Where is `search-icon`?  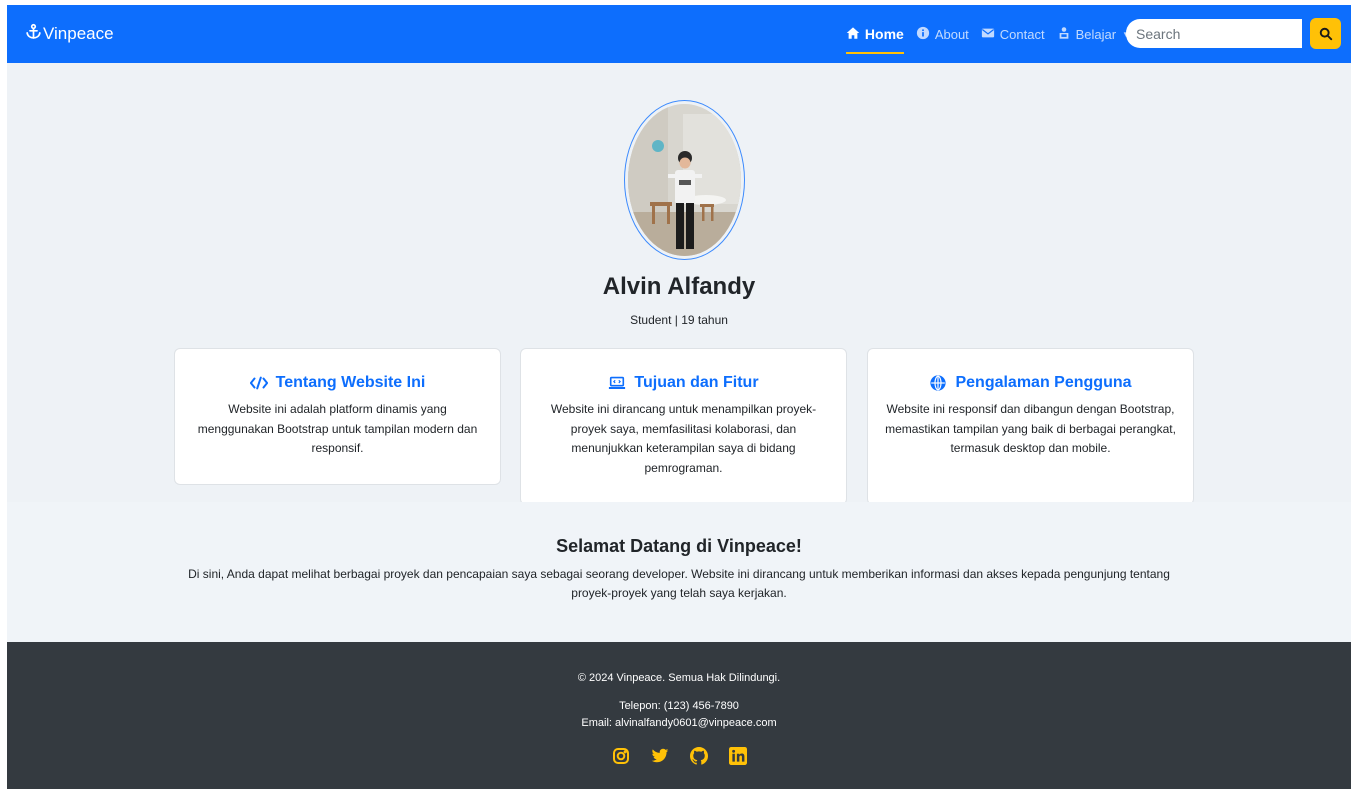 search-icon is located at coordinates (1326, 34).